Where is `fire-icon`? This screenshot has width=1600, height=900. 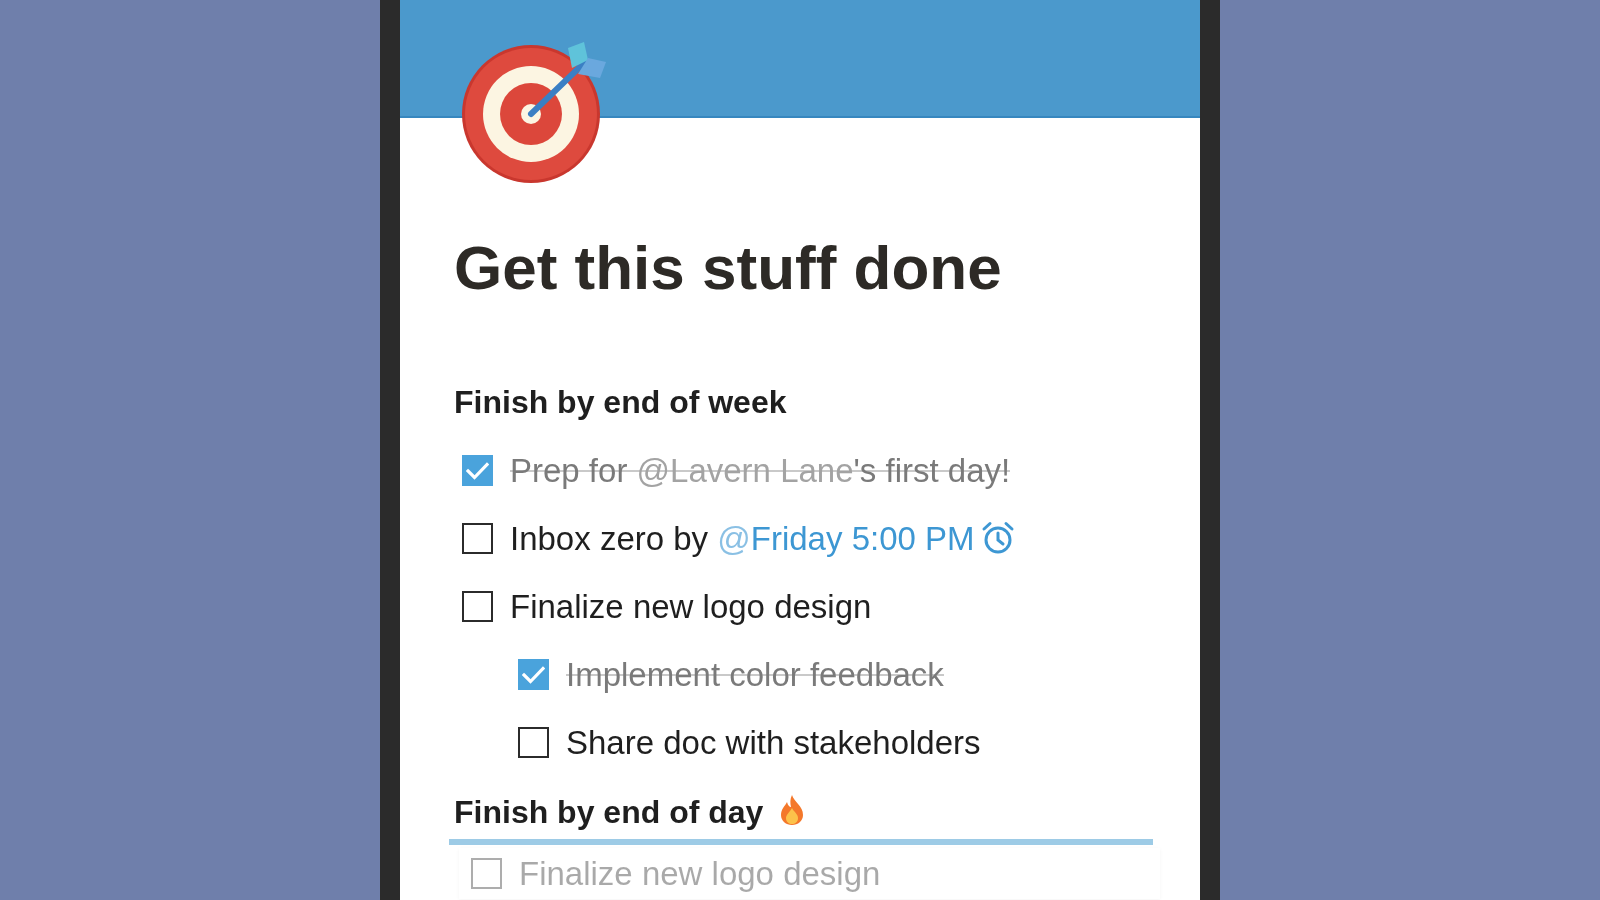 fire-icon is located at coordinates (792, 809).